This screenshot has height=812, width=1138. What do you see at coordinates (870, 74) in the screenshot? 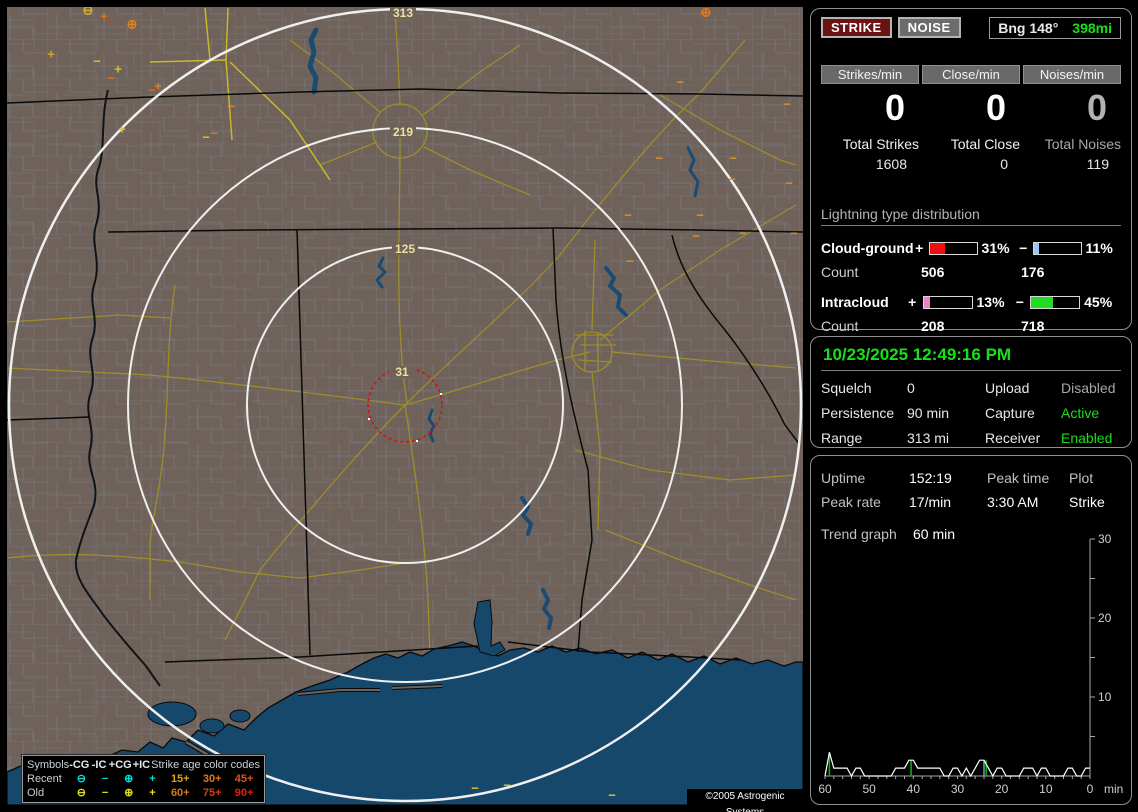
I see `strikes-per-min-chip: Strikes/min` at bounding box center [870, 74].